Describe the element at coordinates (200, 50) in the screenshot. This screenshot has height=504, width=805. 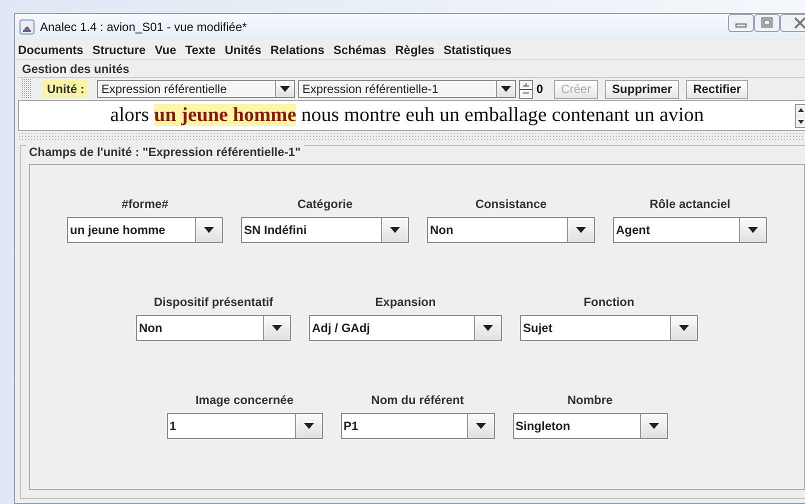
I see `menu-item: Texte` at that location.